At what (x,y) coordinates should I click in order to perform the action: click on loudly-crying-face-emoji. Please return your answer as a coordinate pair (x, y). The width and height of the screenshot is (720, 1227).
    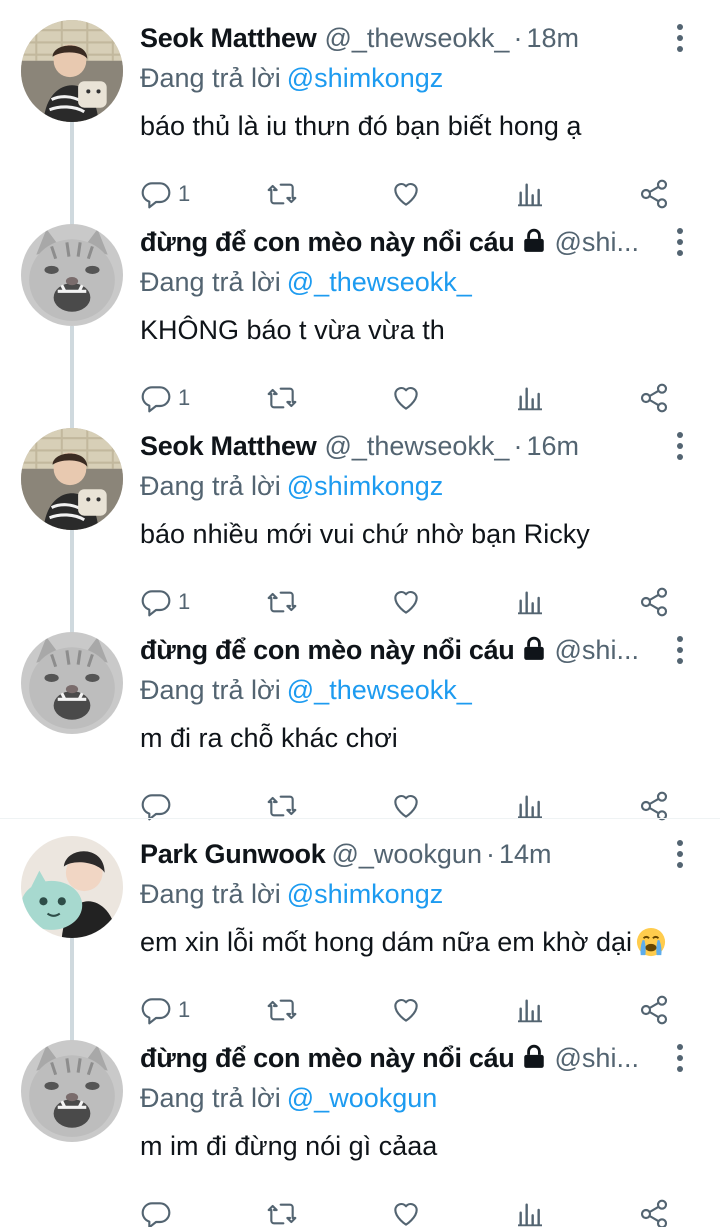
    Looking at the image, I should click on (651, 942).